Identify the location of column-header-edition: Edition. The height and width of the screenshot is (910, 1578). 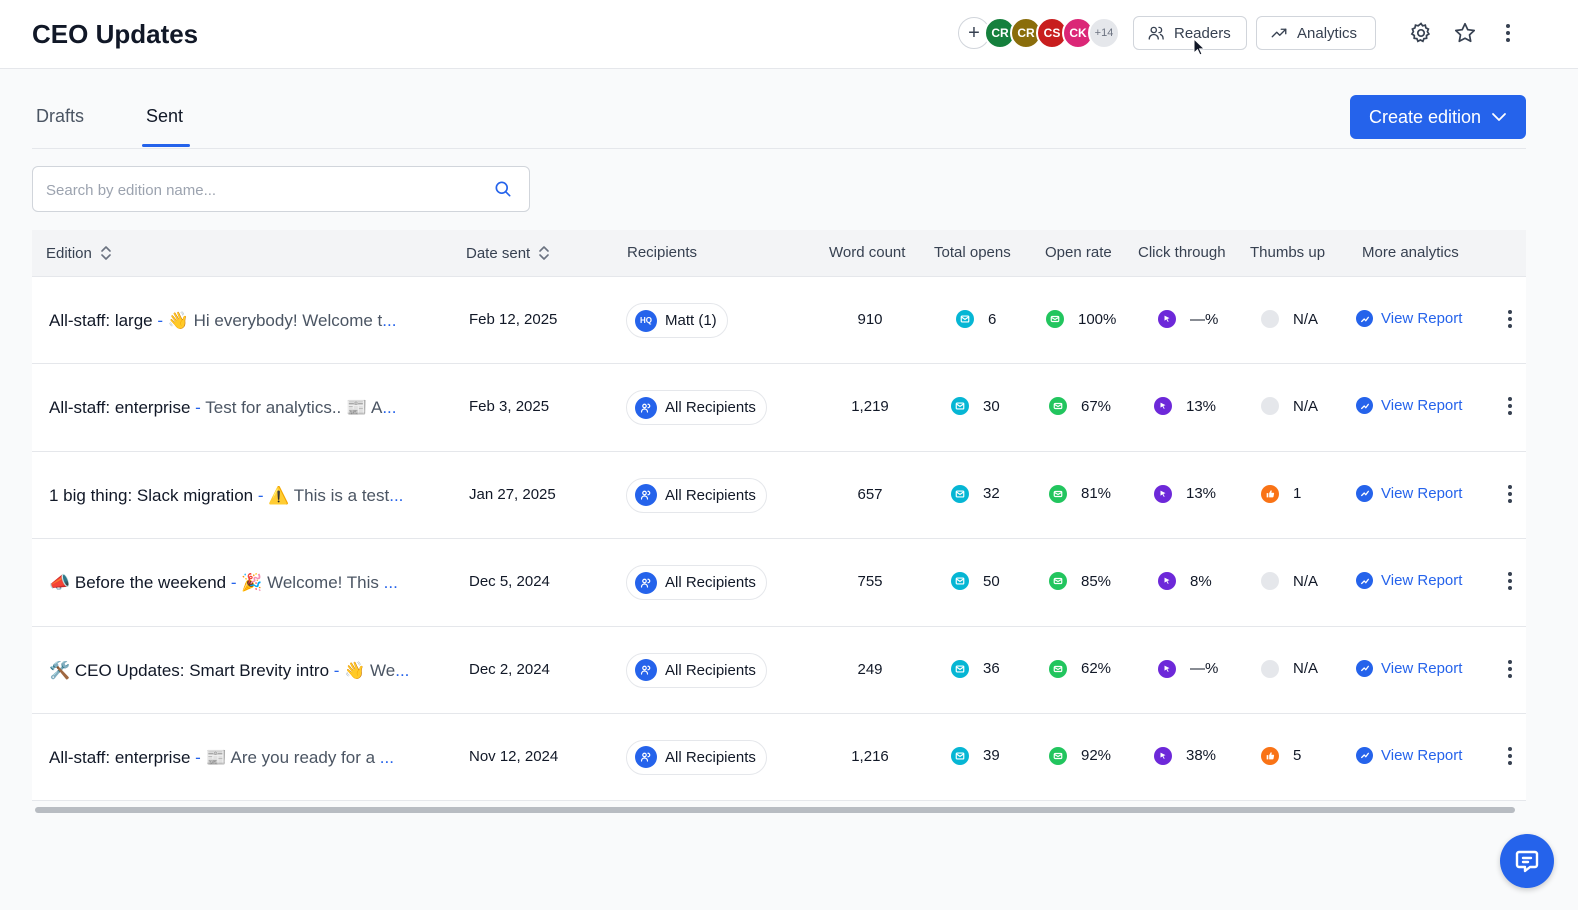
(79, 253).